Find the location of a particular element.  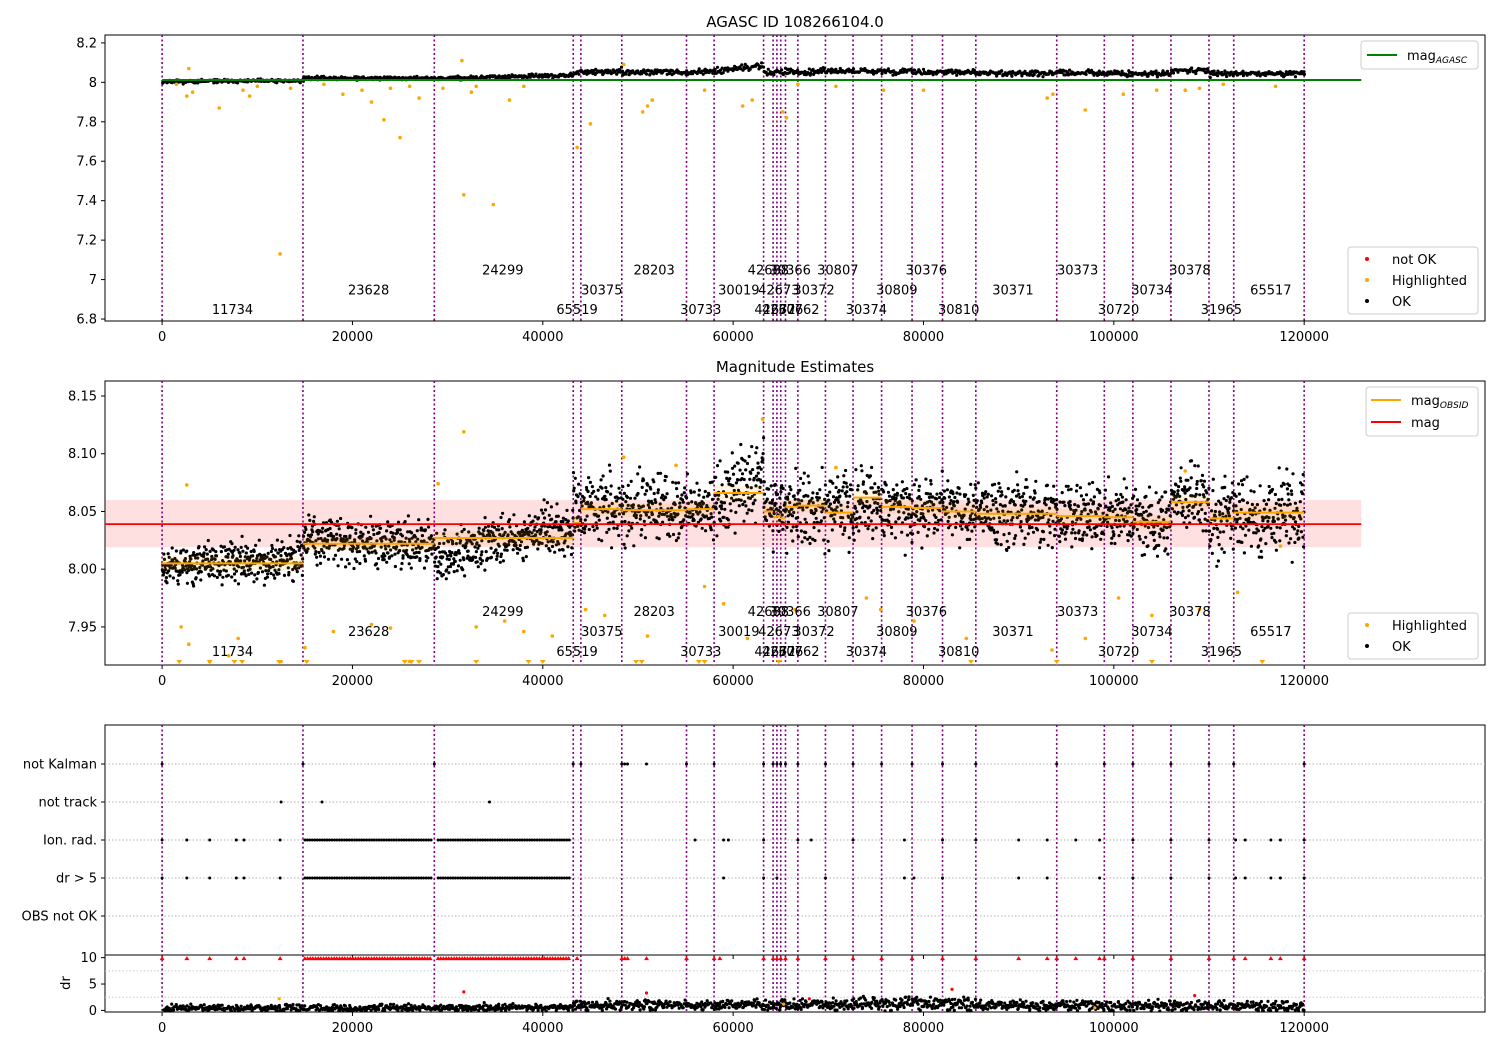

highlight-legend: HighlightedOK is located at coordinates (1413, 636).